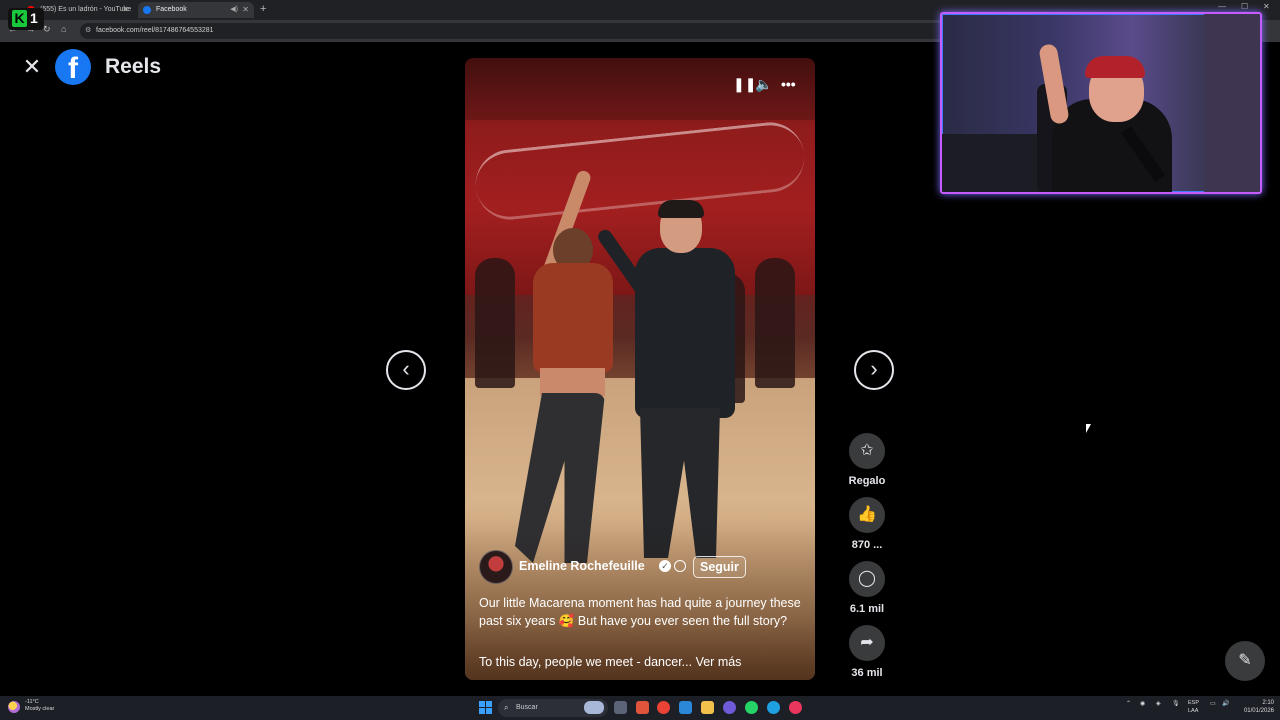  I want to click on taskbar-widget-icon, so click(594, 707).